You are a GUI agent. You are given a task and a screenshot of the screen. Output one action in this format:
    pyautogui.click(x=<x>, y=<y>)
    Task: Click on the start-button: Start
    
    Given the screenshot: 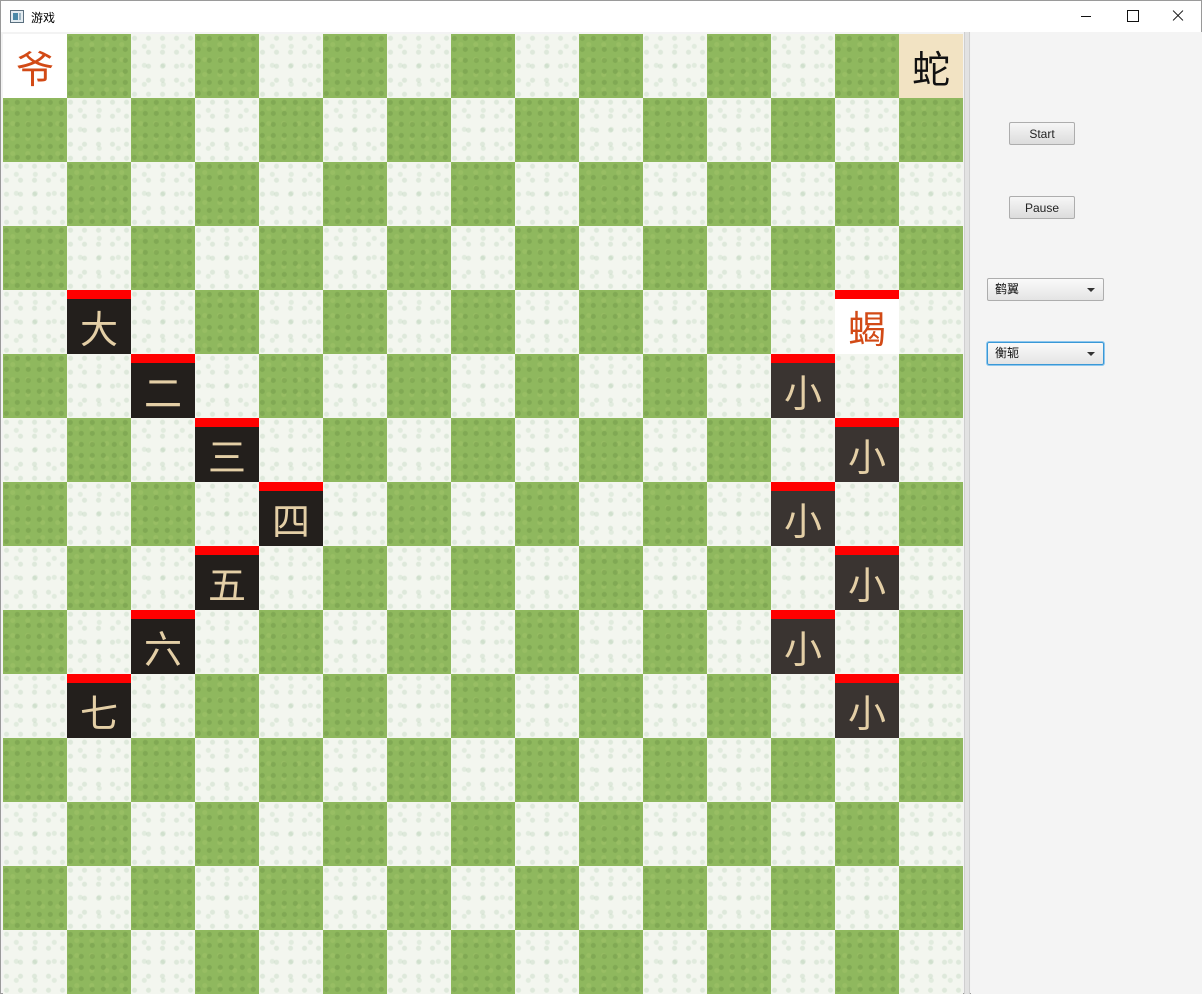 What is the action you would take?
    pyautogui.click(x=1042, y=133)
    